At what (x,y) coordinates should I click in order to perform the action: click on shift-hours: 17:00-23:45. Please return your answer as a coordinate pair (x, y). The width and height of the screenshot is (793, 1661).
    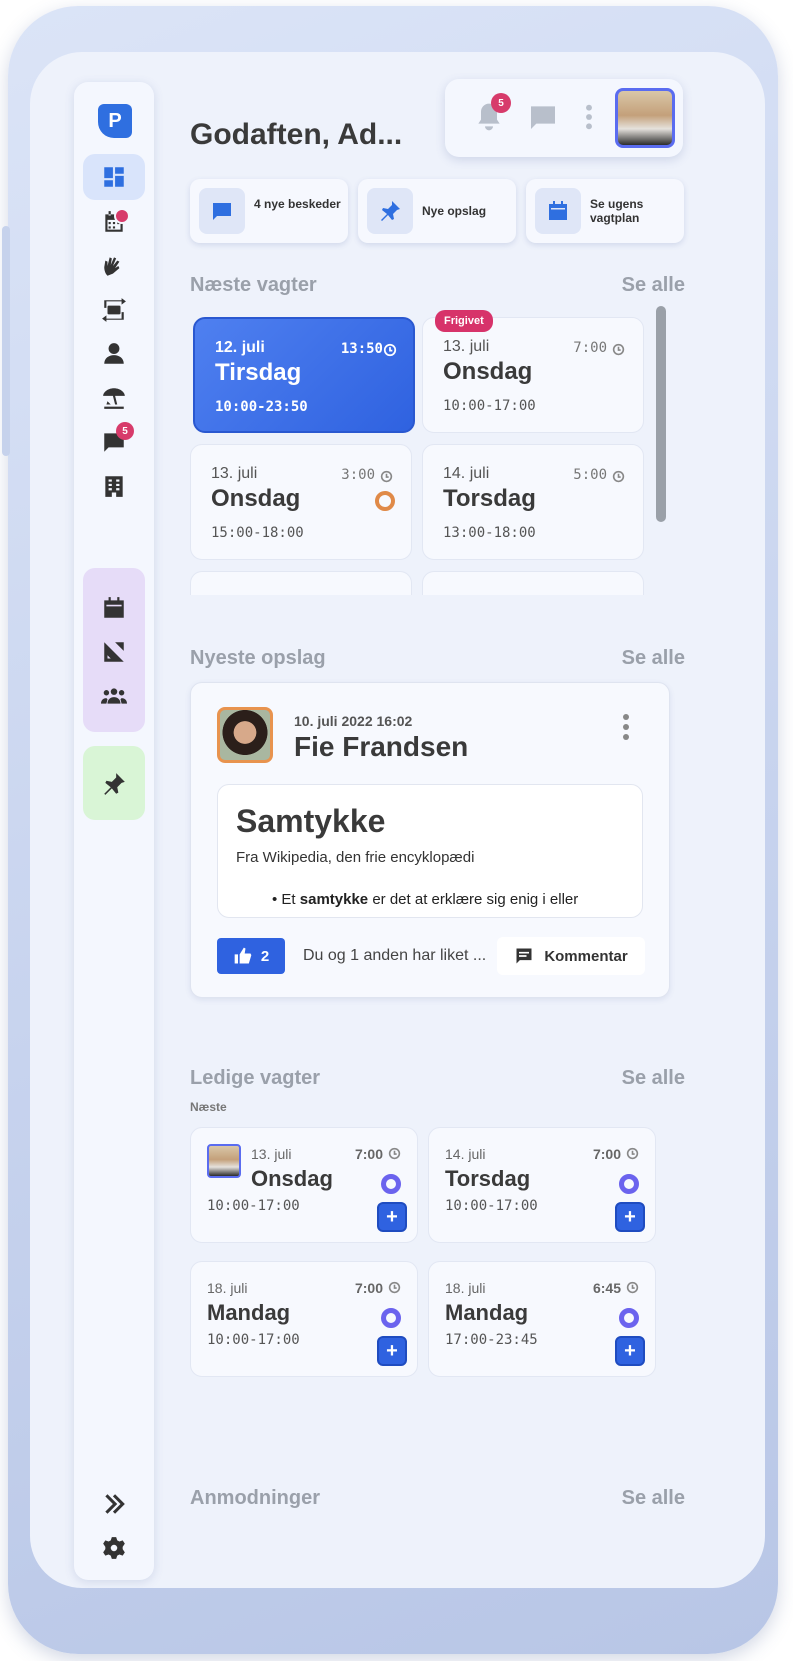
    Looking at the image, I should click on (491, 1340).